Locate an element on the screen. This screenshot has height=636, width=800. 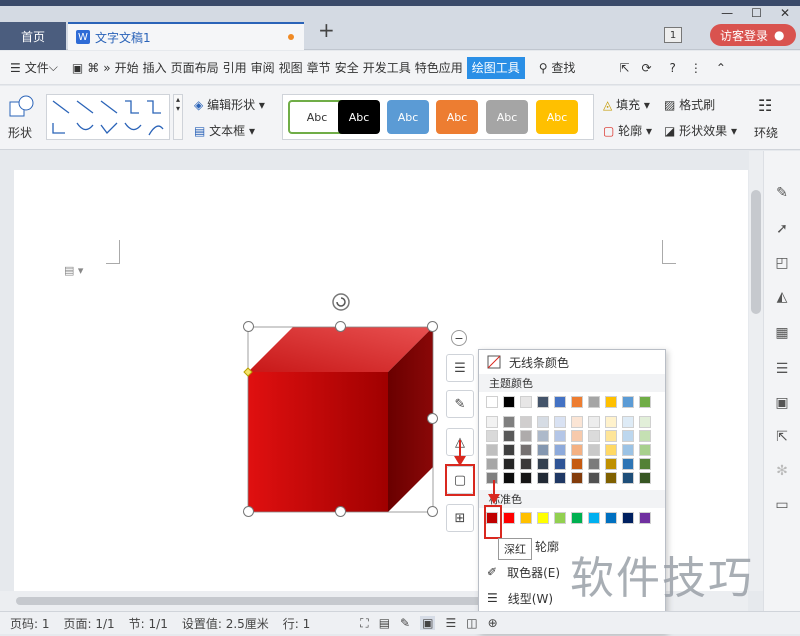
style-blue: Abc is located at coordinates (408, 117).